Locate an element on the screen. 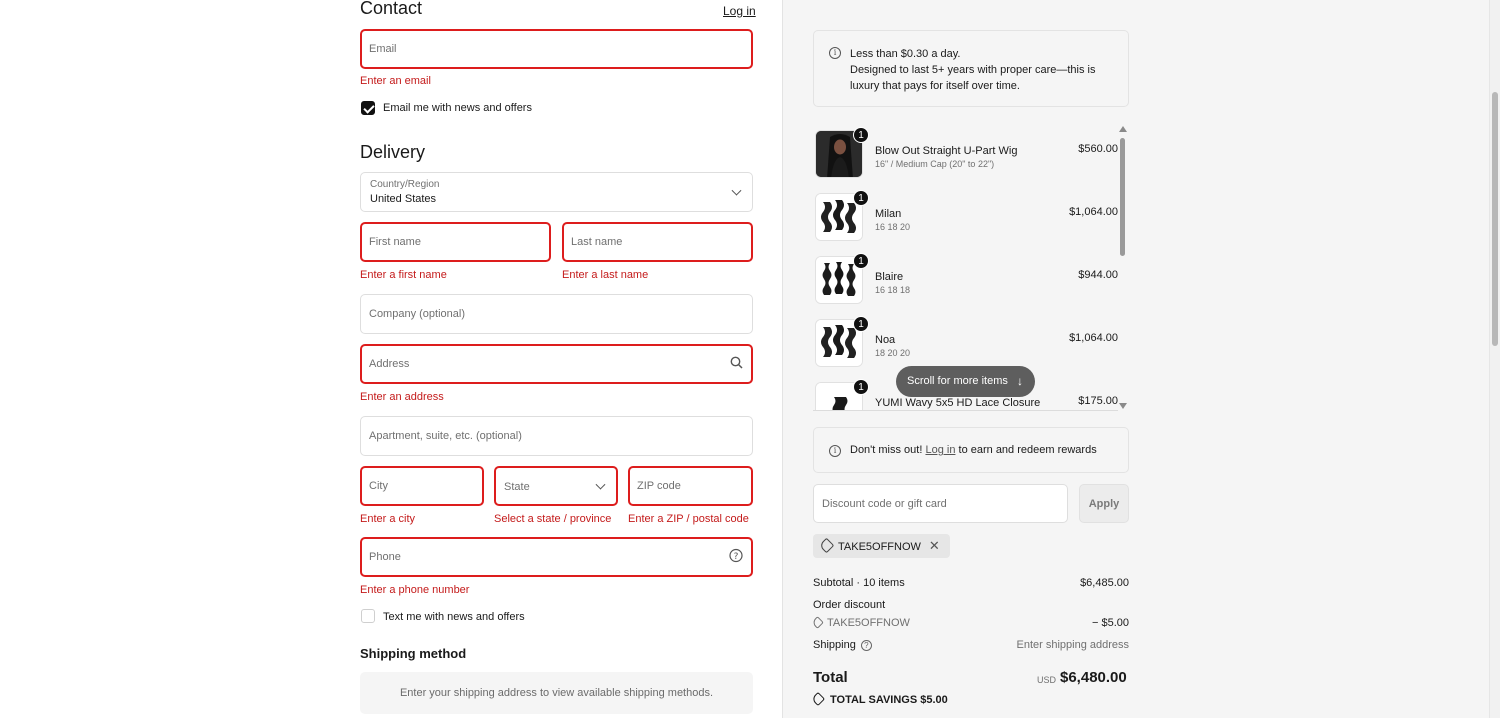 The image size is (1500, 718). item-variant: 16" / Medium Cap (20" to 22") is located at coordinates (935, 164).